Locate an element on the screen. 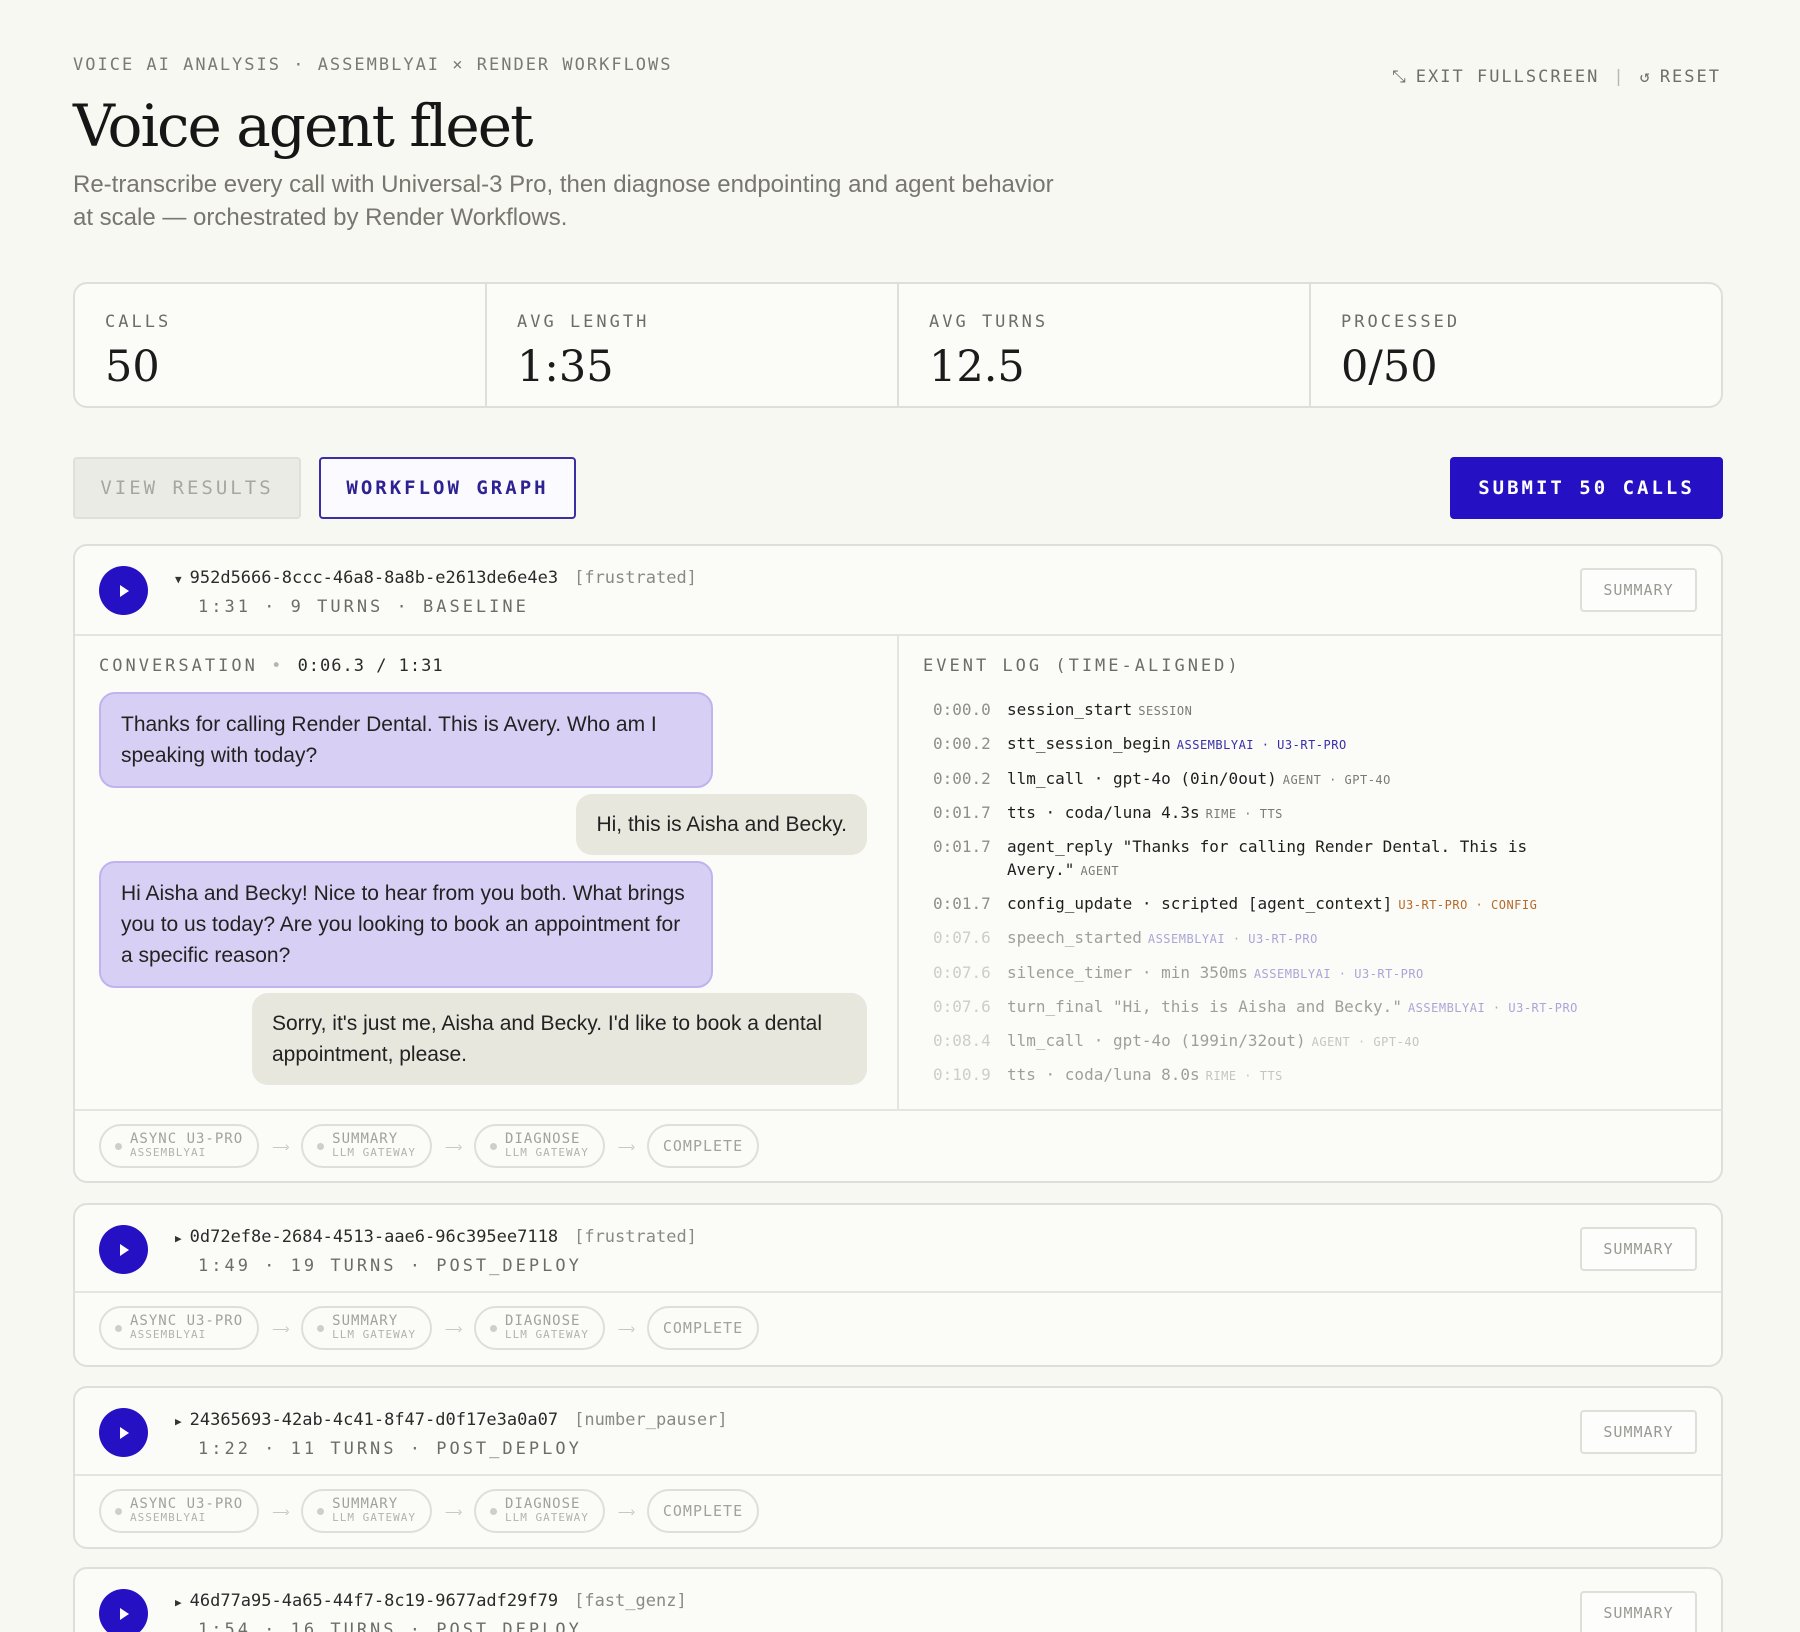 This screenshot has width=1800, height=1632. event-name: session_start is located at coordinates (1070, 709).